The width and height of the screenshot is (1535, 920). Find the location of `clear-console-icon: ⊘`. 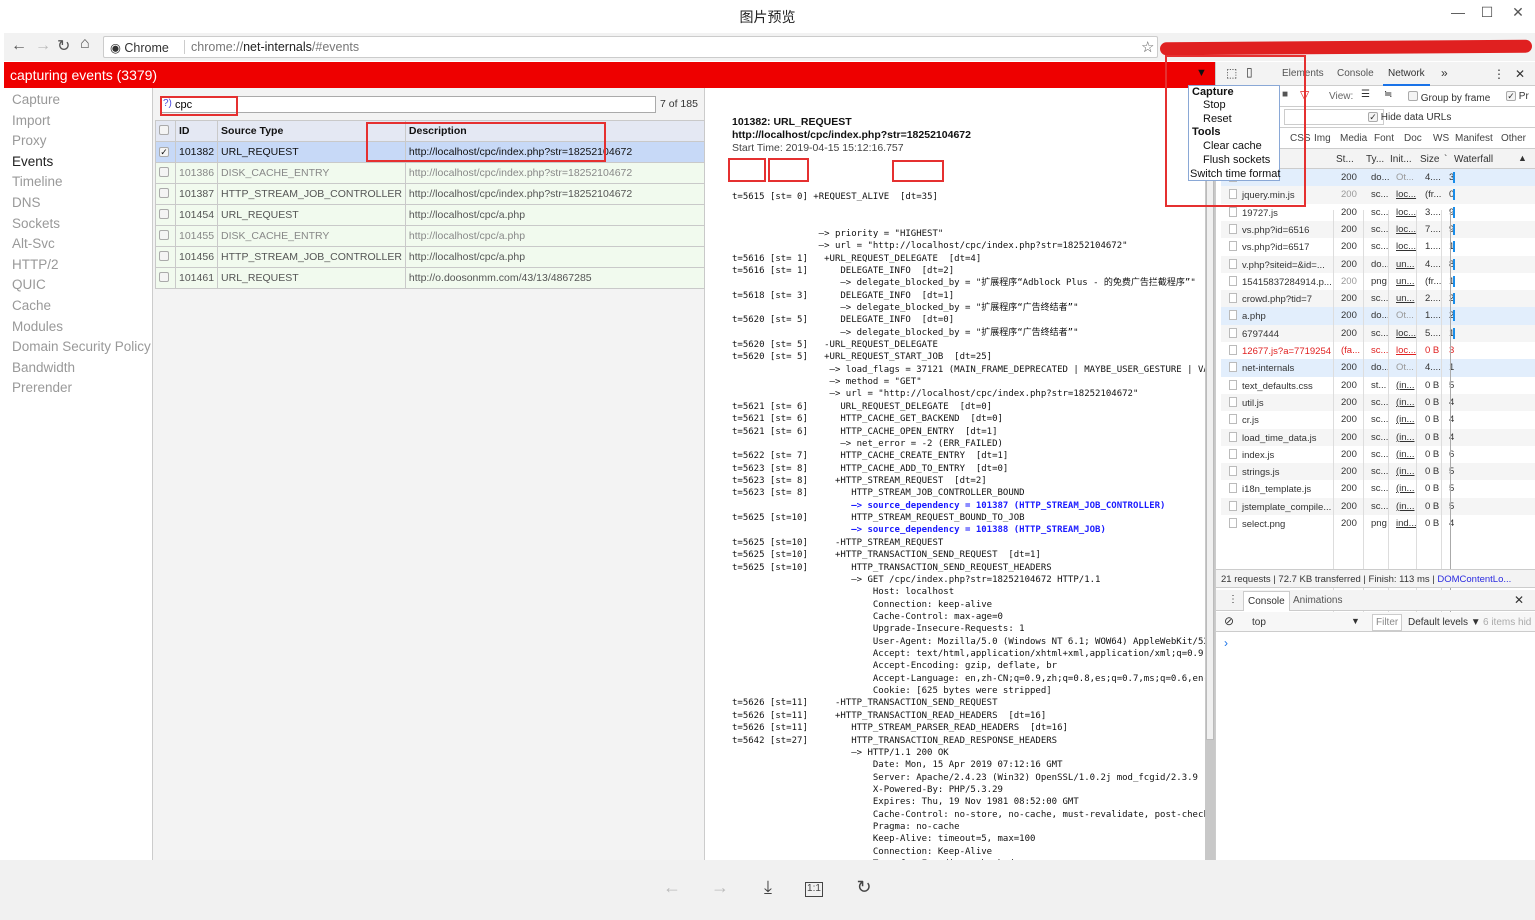

clear-console-icon: ⊘ is located at coordinates (1229, 621).